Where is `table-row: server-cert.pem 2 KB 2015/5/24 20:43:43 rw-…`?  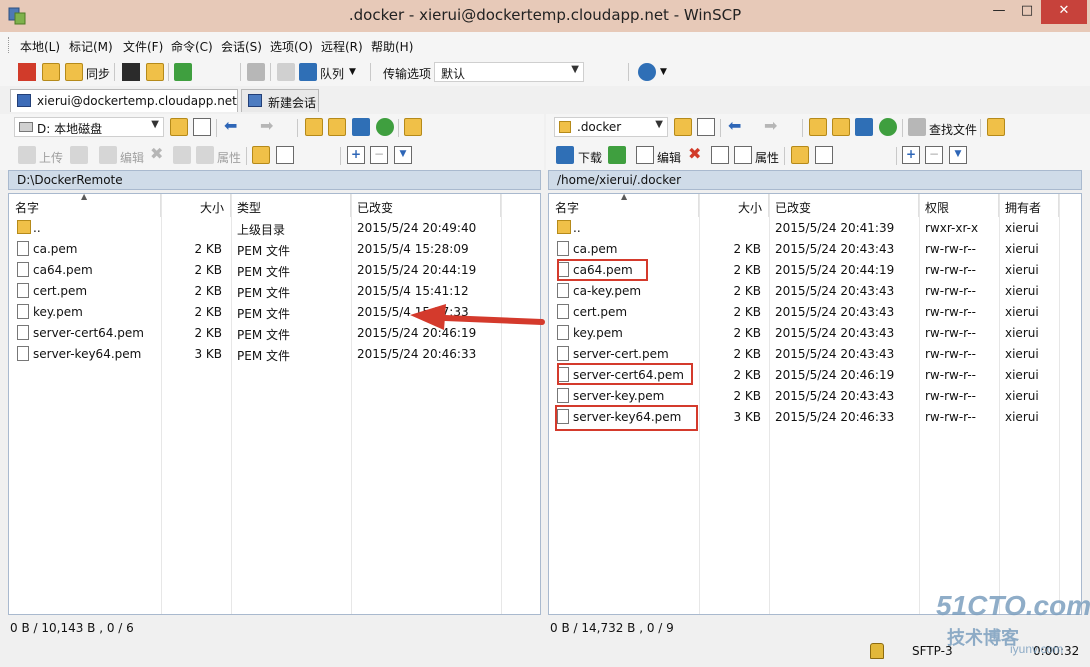
table-row: server-cert.pem 2 KB 2015/5/24 20:43:43 rw-… is located at coordinates (815, 354).